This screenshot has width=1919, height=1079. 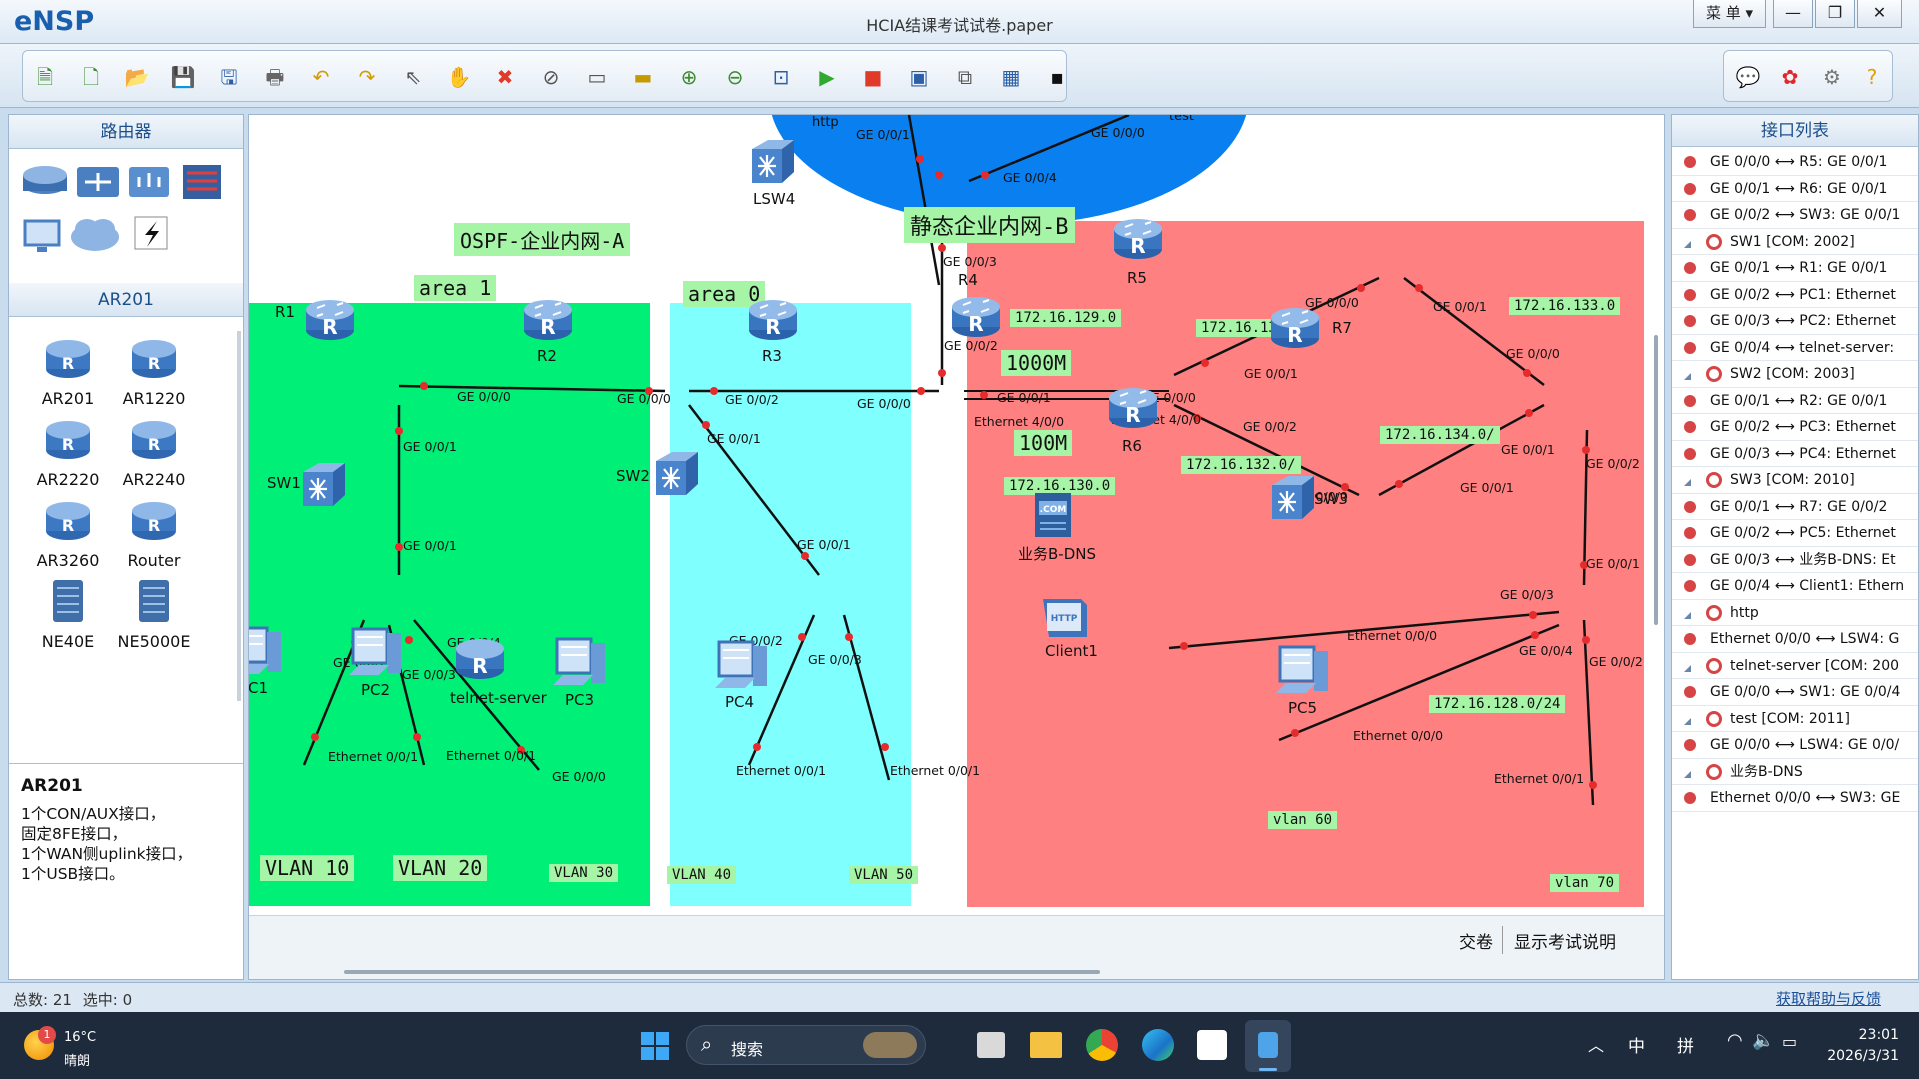 I want to click on huawei-icon: ✿, so click(x=1790, y=77).